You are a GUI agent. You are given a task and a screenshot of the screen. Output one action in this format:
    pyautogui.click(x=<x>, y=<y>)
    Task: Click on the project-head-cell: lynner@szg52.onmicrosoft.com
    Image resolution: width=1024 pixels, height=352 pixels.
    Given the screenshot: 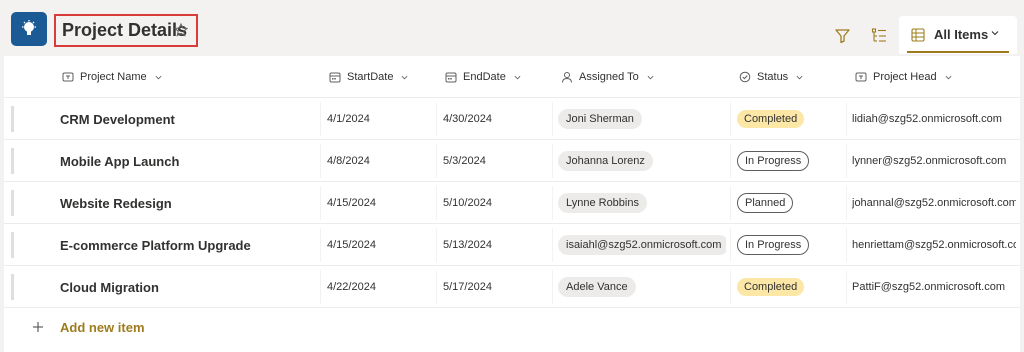 What is the action you would take?
    pyautogui.click(x=929, y=161)
    